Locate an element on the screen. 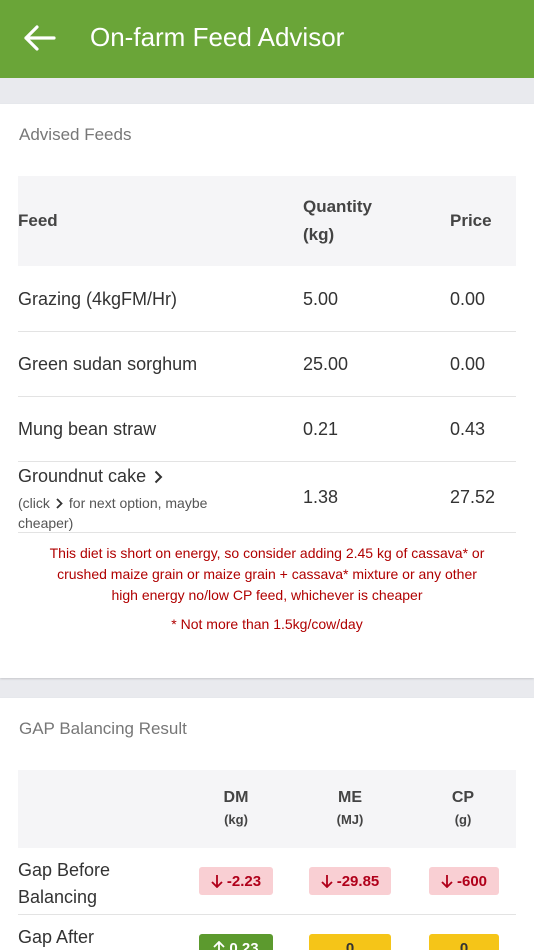 This screenshot has width=534, height=950. next-option-link: Groundnut cake is located at coordinates (90, 476).